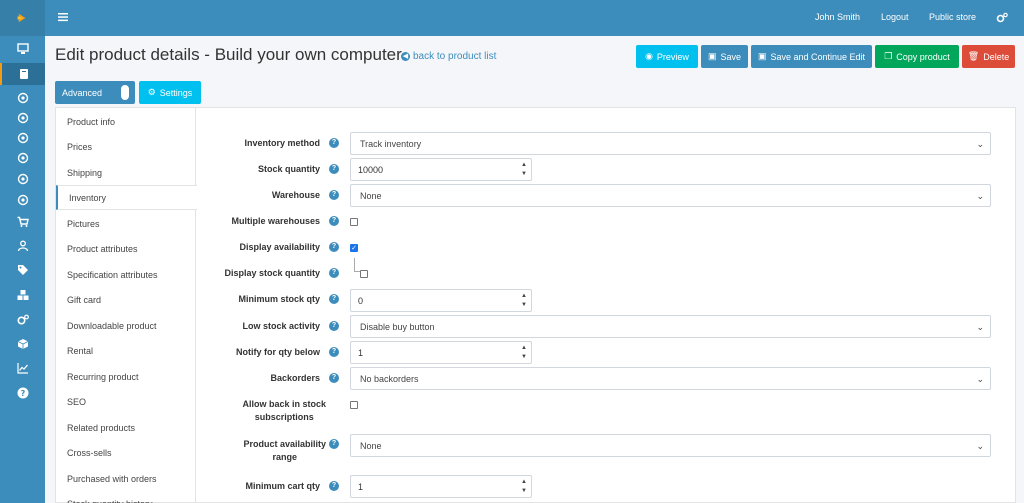 This screenshot has width=1024, height=503. I want to click on tab-related-products: Related products, so click(126, 427).